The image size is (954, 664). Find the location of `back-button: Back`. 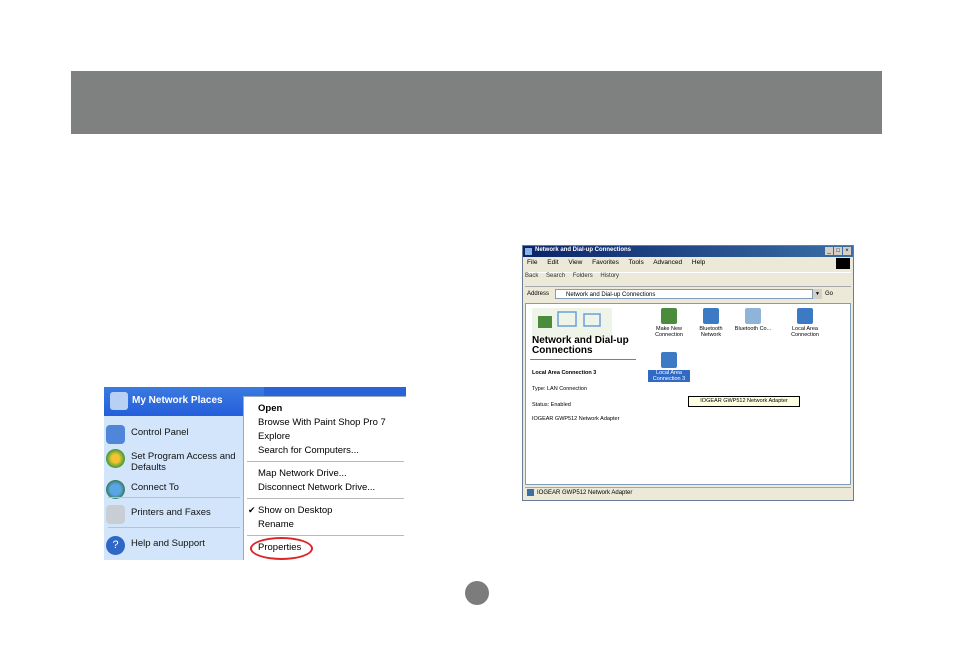

back-button: Back is located at coordinates (531, 276).